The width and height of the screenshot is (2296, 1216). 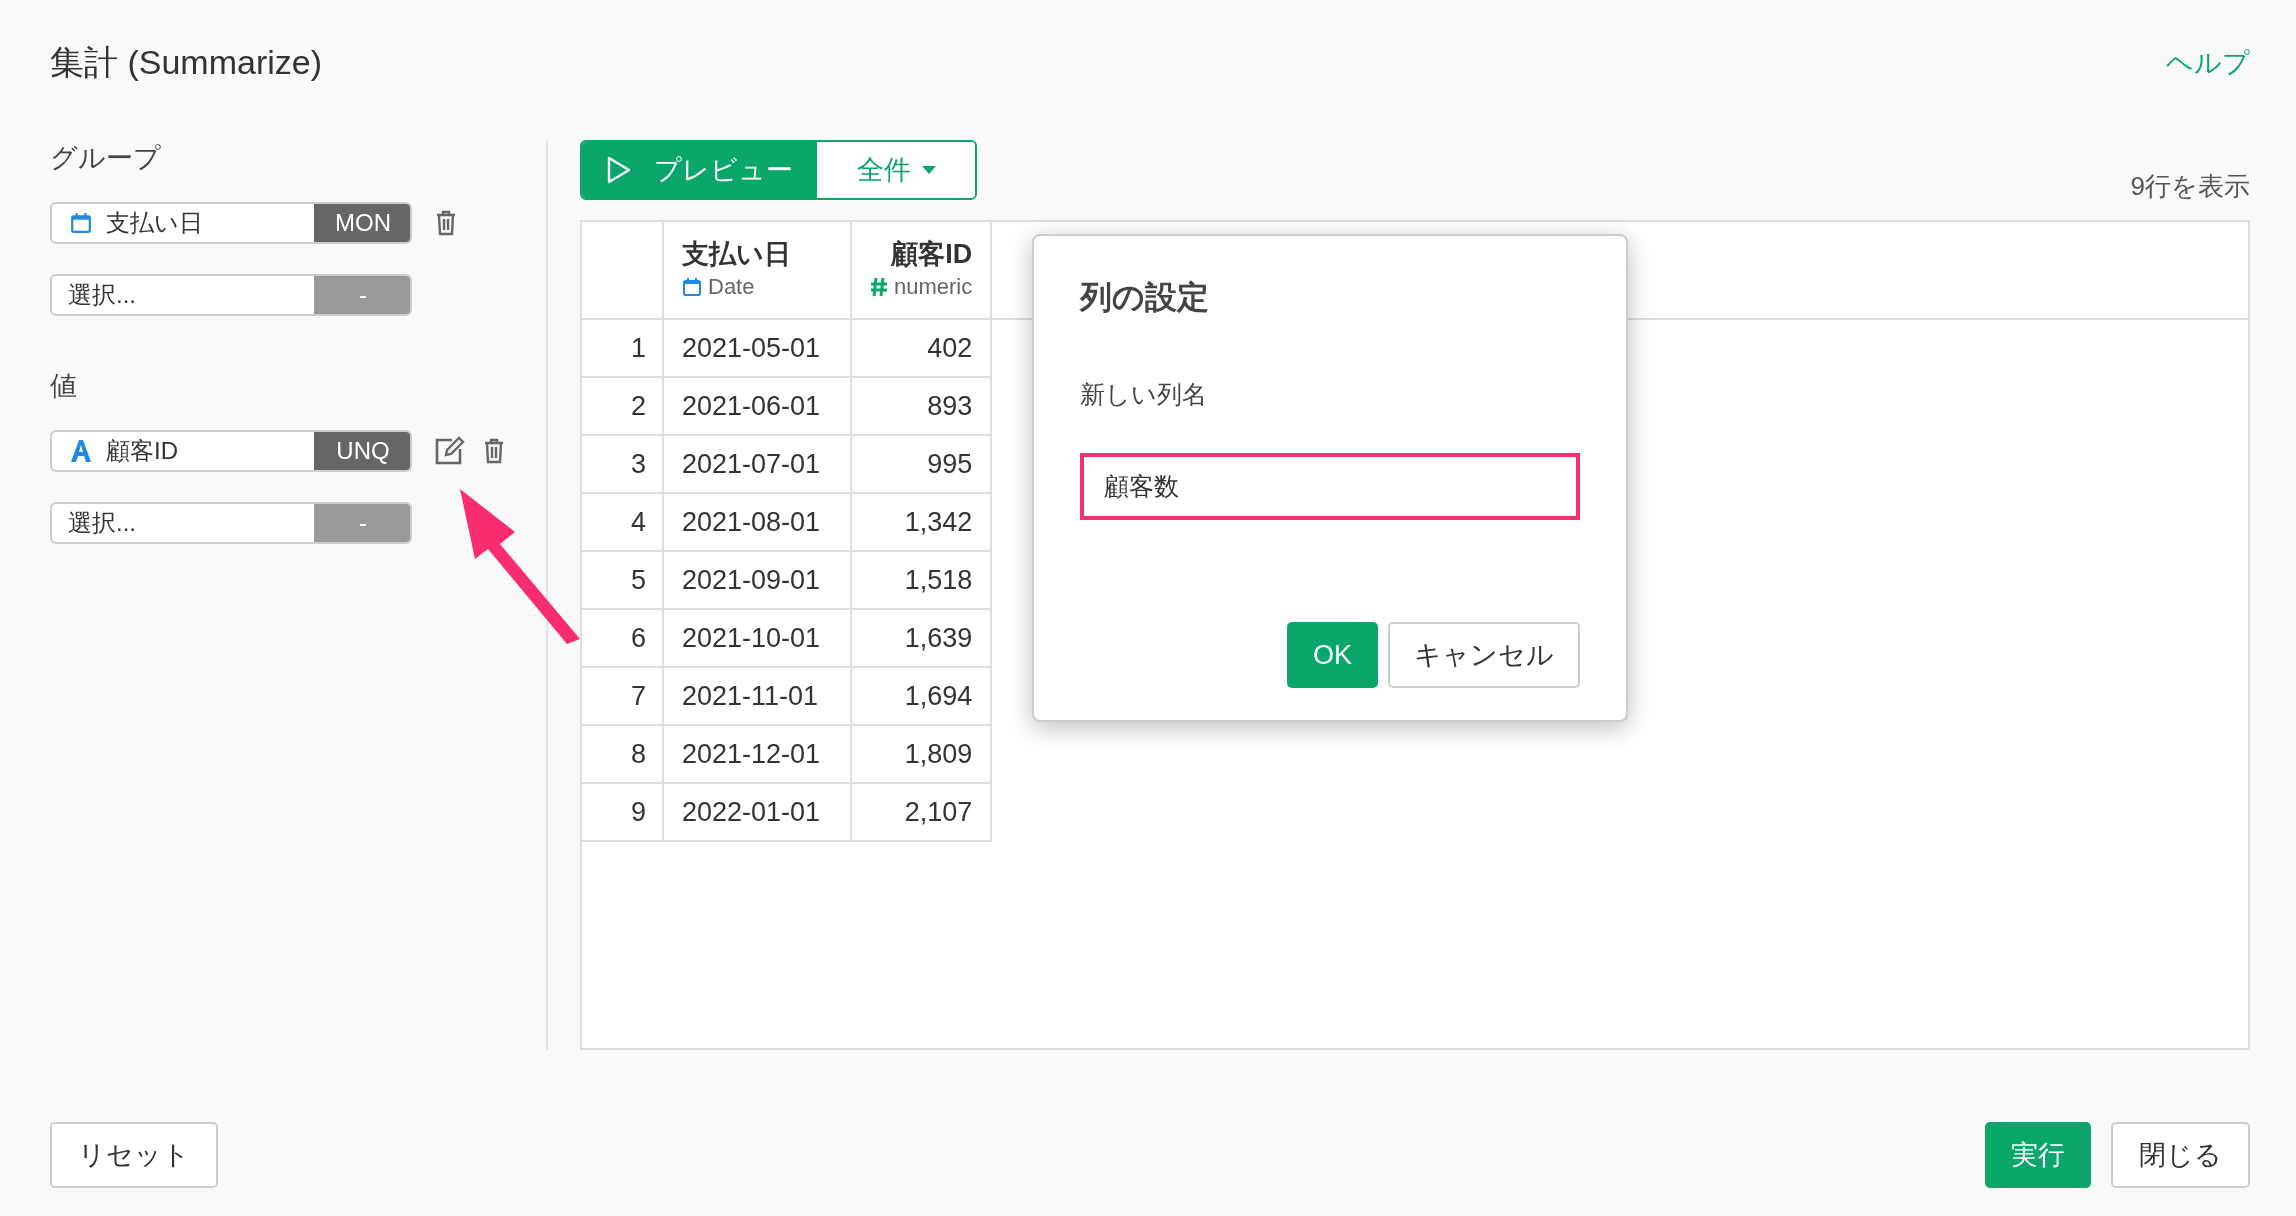 I want to click on edit-icon, so click(x=450, y=451).